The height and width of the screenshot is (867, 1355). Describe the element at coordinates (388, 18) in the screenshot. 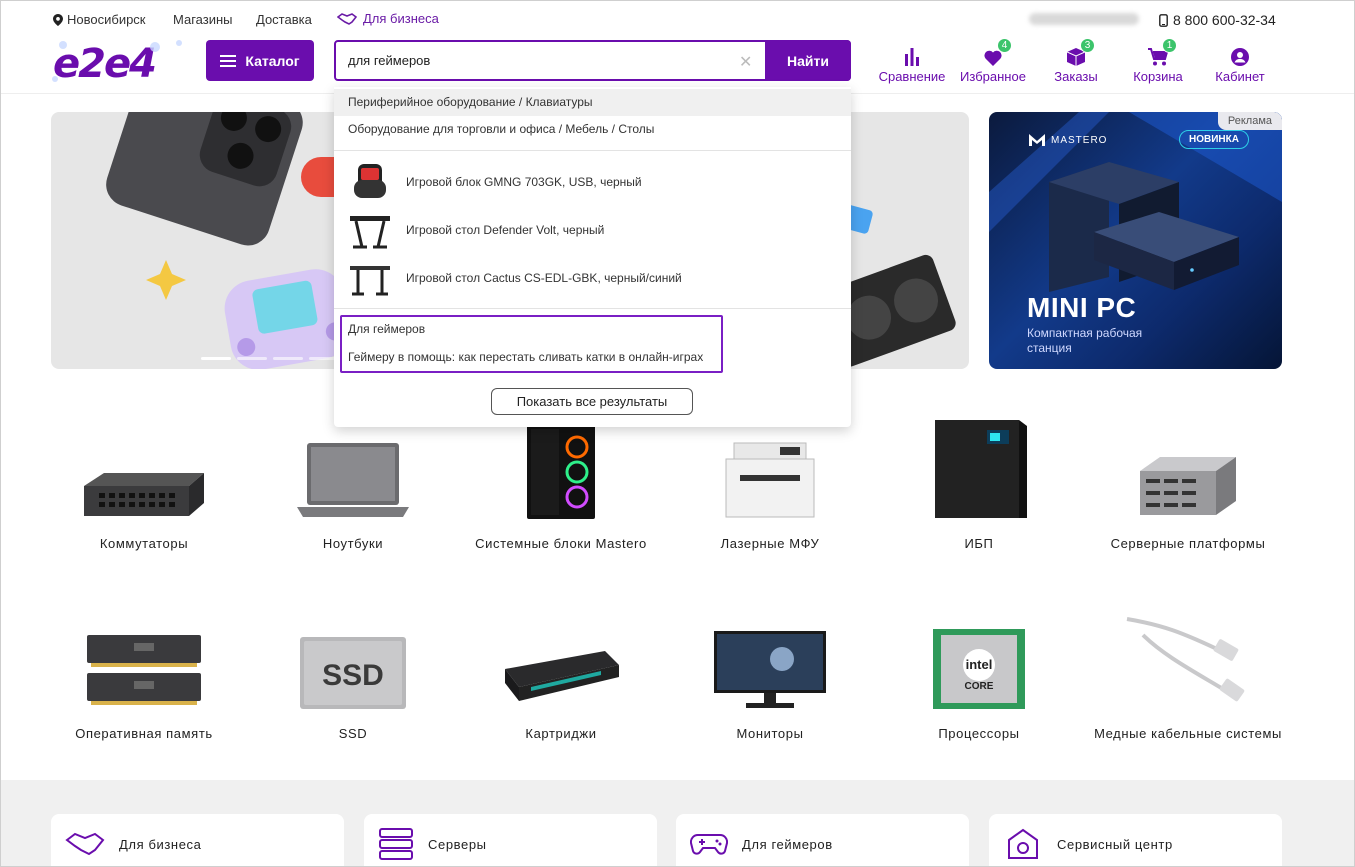

I see `business-link: Для бизнеса` at that location.